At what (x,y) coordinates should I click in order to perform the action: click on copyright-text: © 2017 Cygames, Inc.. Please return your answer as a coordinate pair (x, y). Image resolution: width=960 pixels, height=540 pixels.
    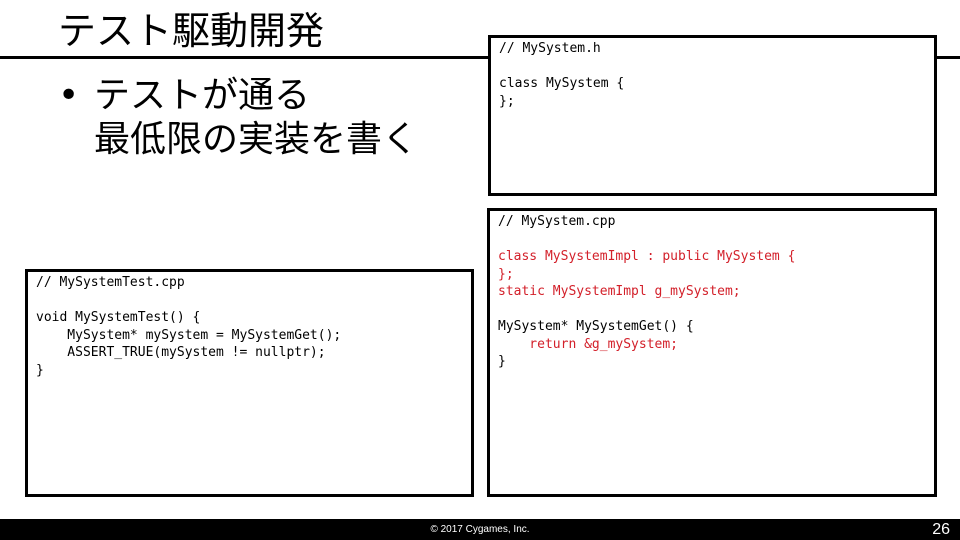
    Looking at the image, I should click on (480, 529).